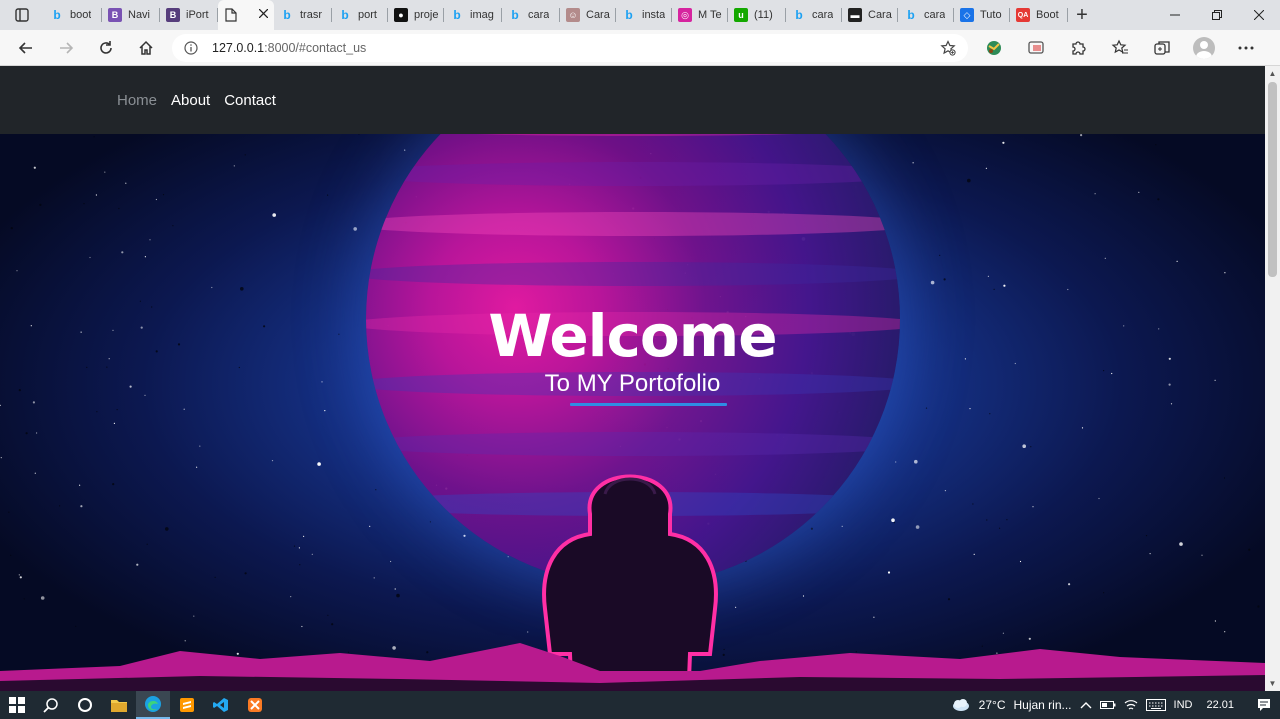  Describe the element at coordinates (246, 15) in the screenshot. I see `browser-tab` at that location.